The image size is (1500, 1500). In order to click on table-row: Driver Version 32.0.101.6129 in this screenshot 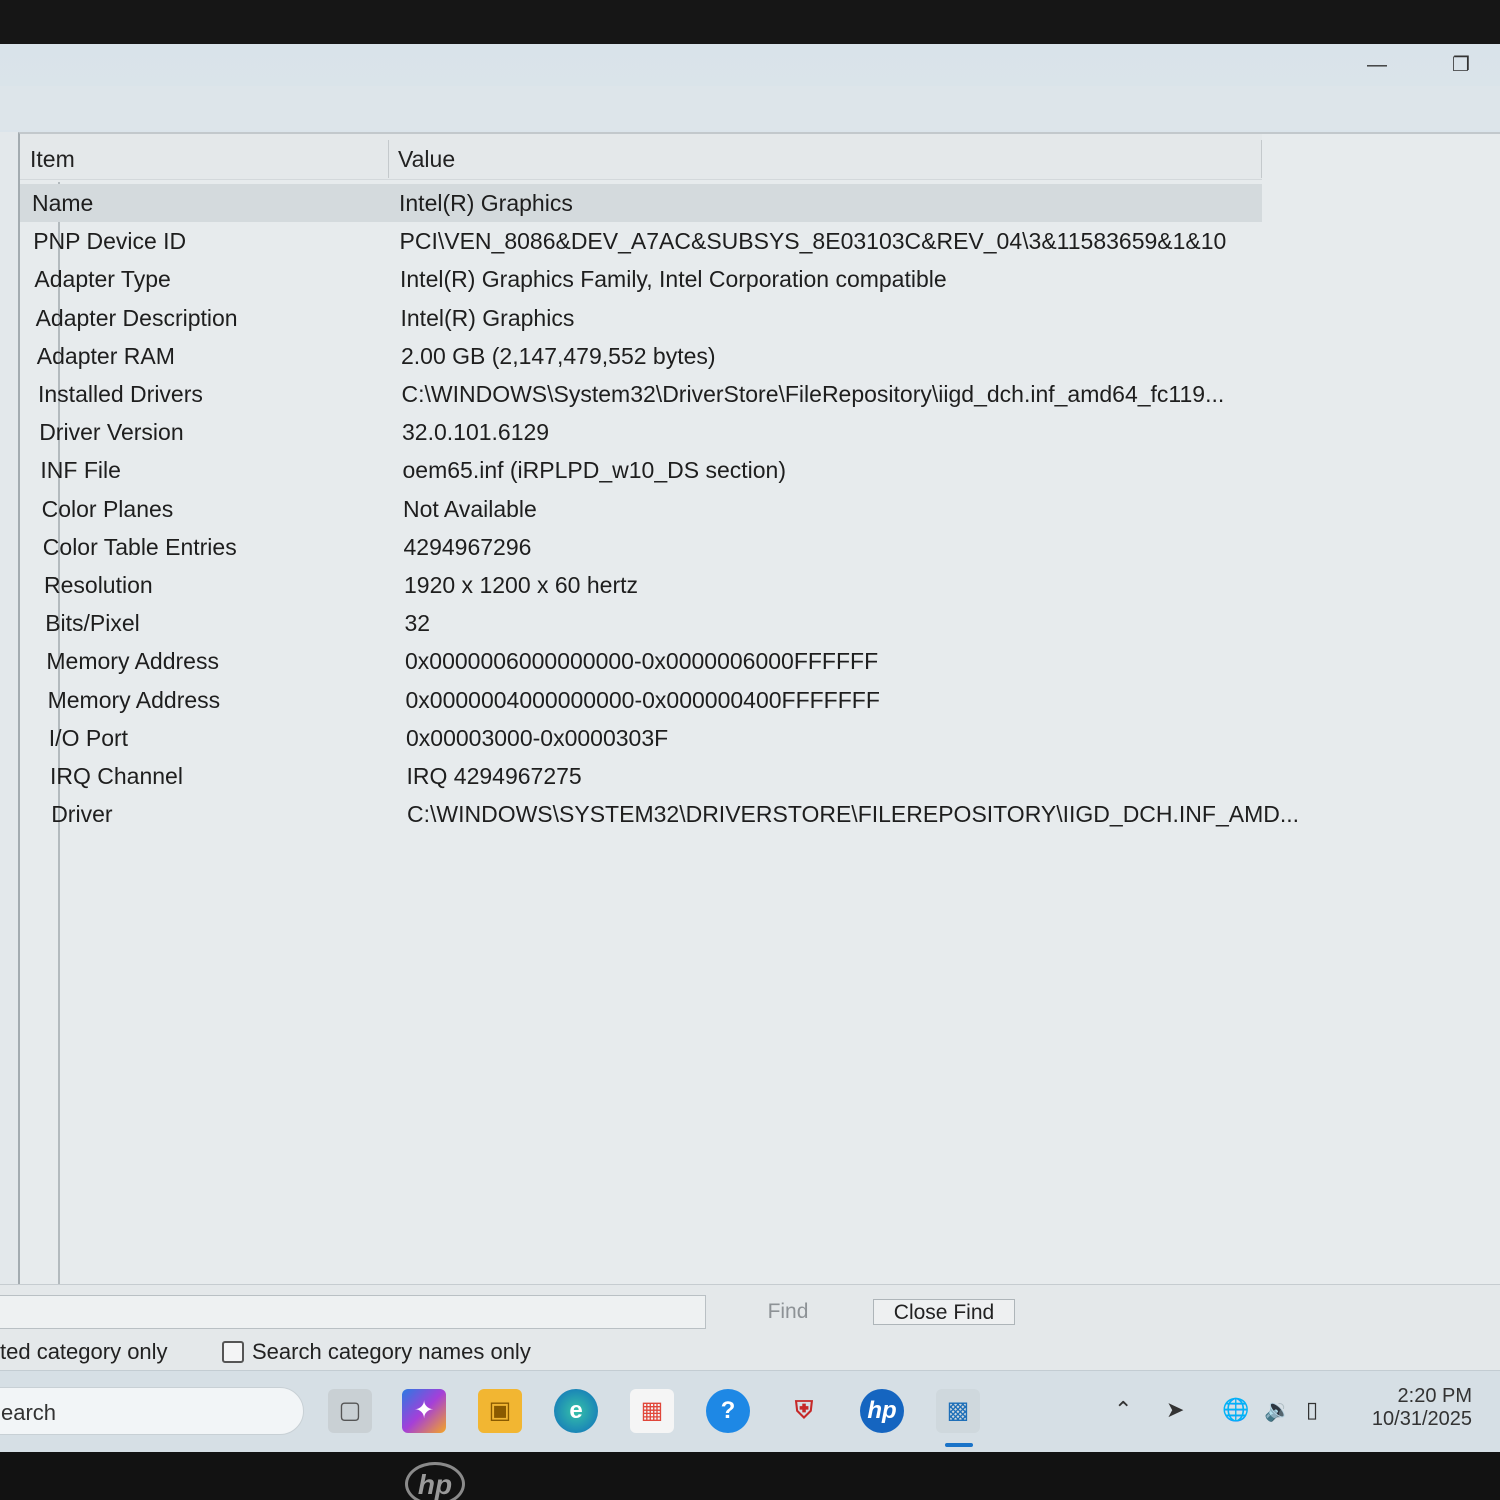, I will do `click(641, 432)`.